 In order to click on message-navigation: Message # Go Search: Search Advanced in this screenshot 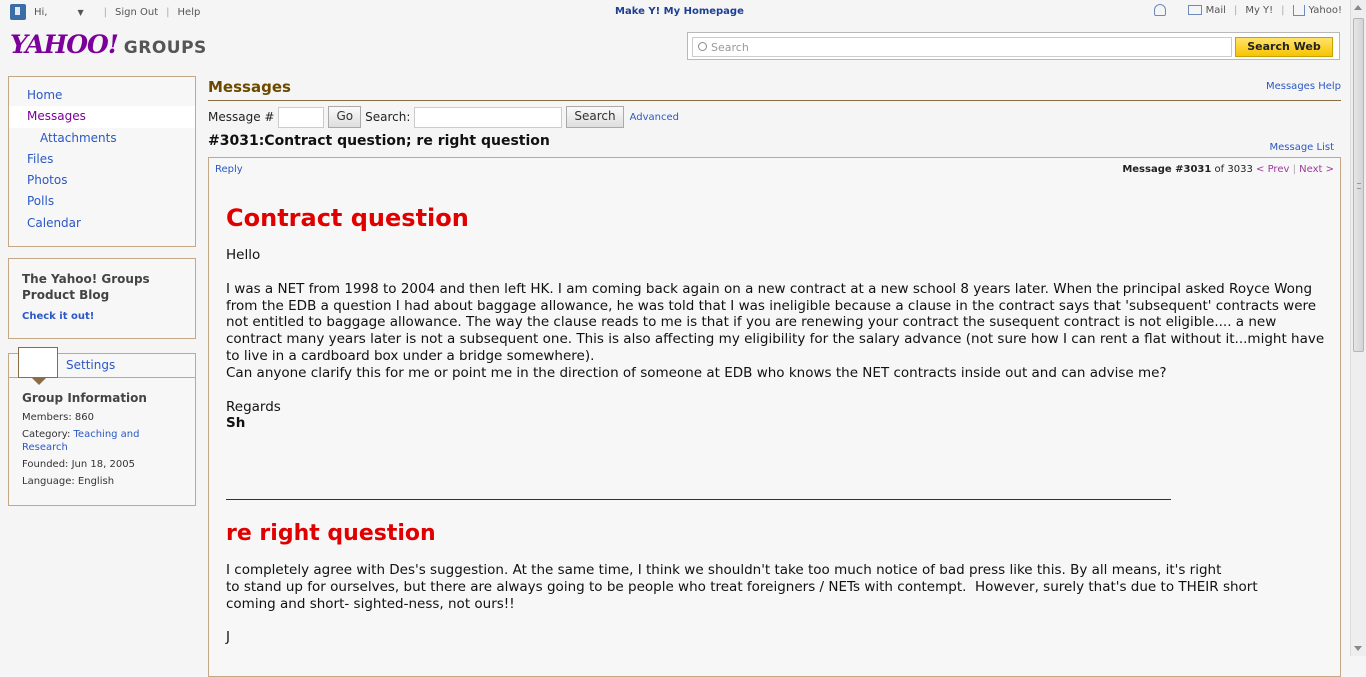, I will do `click(443, 117)`.